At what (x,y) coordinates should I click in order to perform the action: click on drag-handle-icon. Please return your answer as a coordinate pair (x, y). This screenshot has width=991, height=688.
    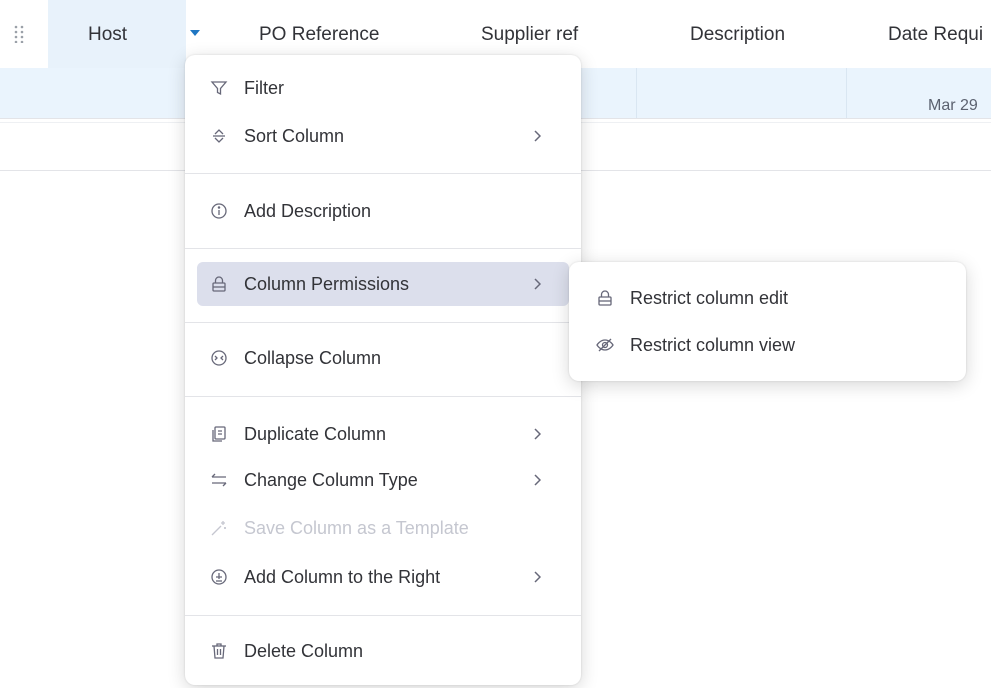
    Looking at the image, I should click on (19, 34).